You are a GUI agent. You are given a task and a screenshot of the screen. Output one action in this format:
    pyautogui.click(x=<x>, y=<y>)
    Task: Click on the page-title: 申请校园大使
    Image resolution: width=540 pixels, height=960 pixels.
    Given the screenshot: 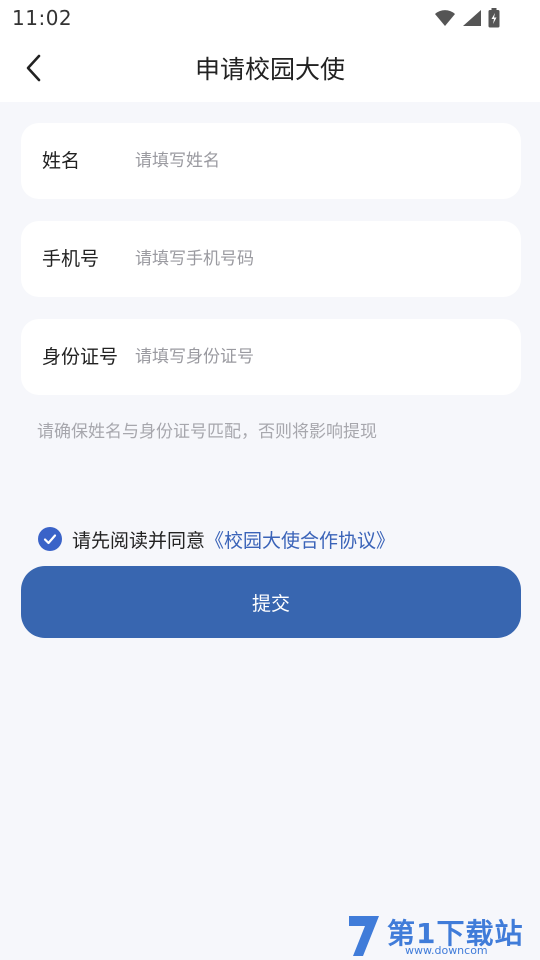 What is the action you would take?
    pyautogui.click(x=269, y=69)
    